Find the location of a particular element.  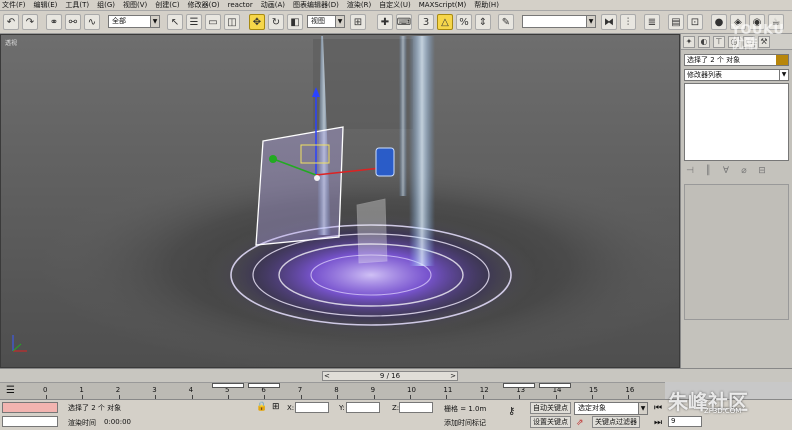

track-tick-label: 8 is located at coordinates (336, 390).